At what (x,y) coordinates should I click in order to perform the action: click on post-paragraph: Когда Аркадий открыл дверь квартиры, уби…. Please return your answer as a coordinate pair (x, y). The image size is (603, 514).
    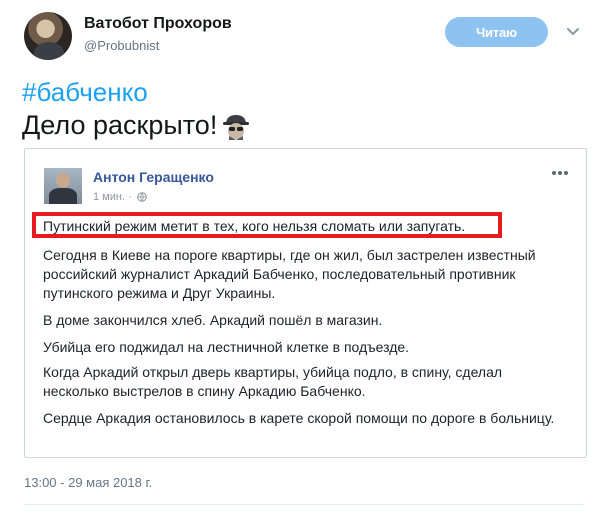
    Looking at the image, I should click on (273, 381).